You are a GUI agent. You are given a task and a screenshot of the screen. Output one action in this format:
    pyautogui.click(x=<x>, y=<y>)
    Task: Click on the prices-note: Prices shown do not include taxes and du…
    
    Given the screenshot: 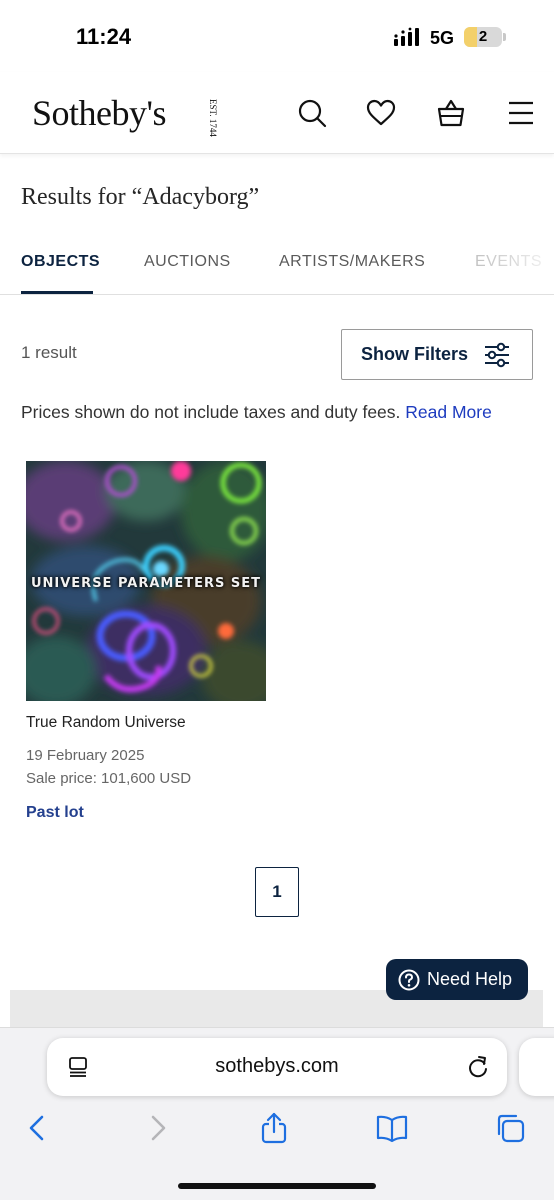 What is the action you would take?
    pyautogui.click(x=256, y=412)
    